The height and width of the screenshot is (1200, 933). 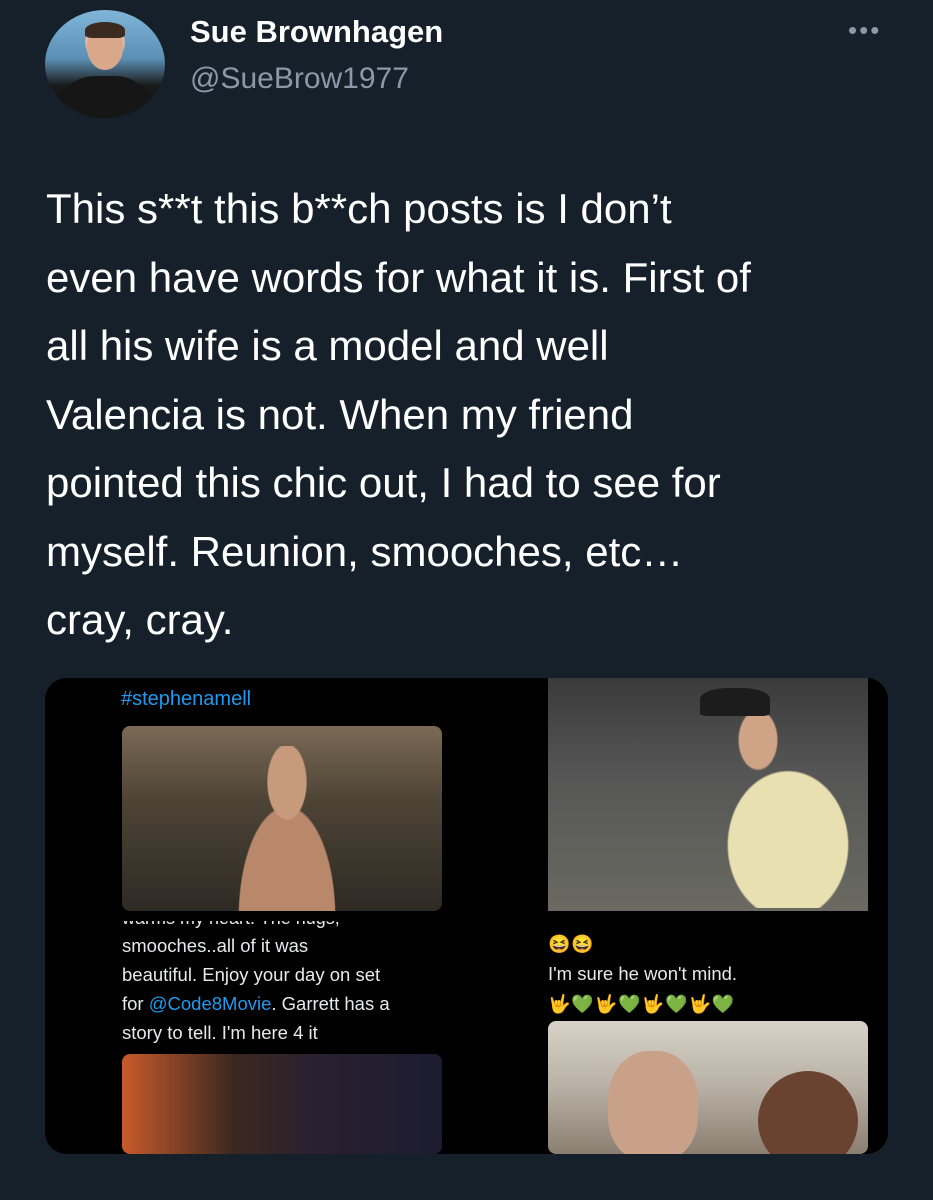 I want to click on avatar-shirt, so click(x=105, y=97).